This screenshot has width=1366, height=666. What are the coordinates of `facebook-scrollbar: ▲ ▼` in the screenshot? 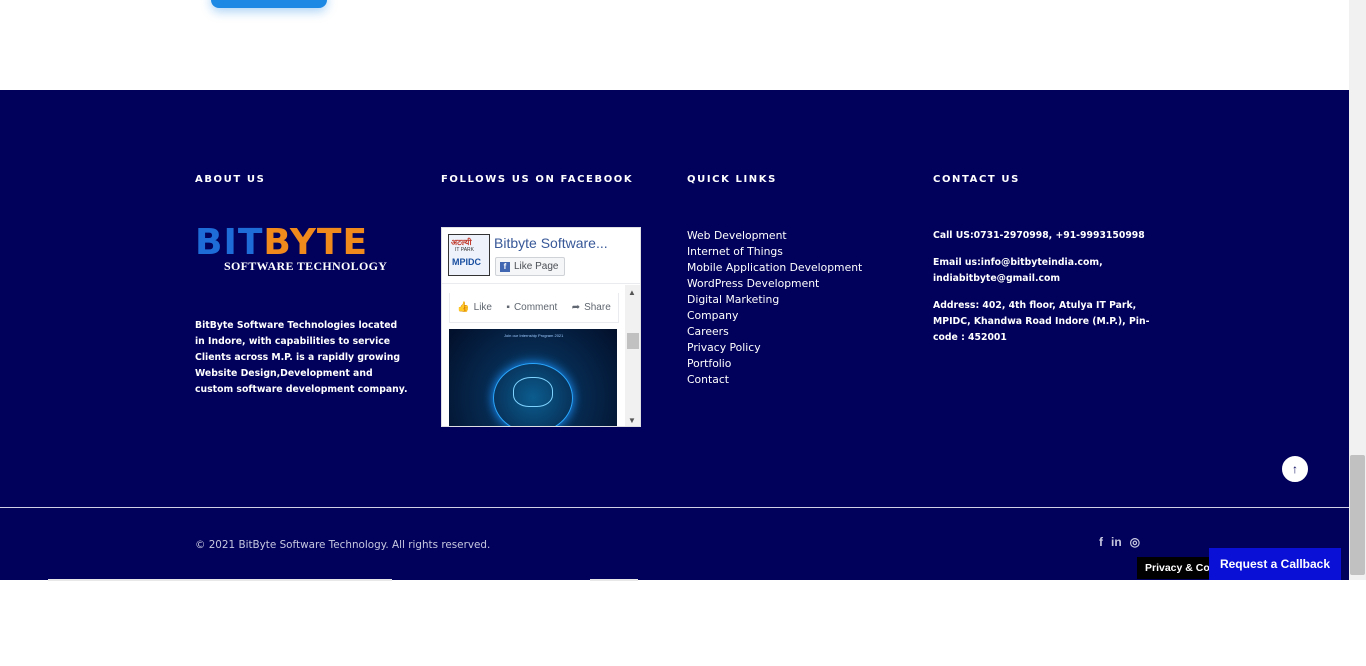 It's located at (632, 355).